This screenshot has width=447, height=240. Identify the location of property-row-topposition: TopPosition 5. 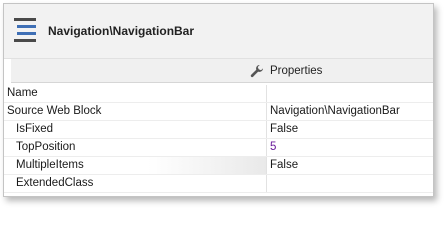
(218, 148).